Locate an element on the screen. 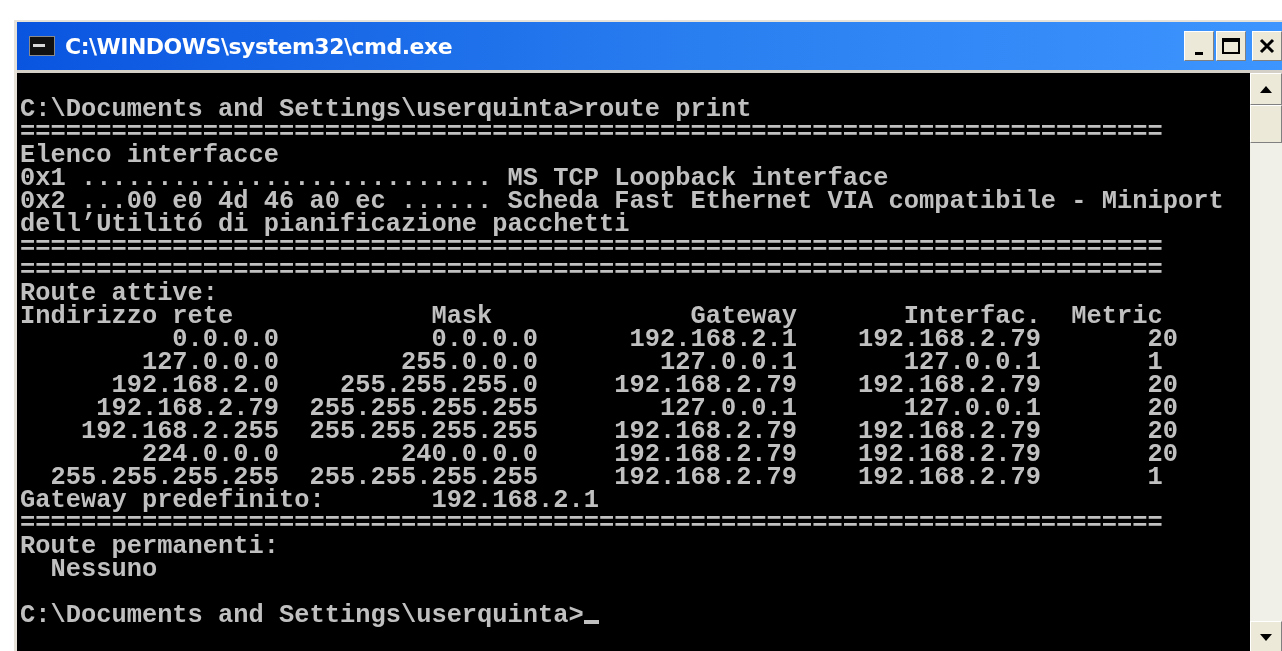 The image size is (1282, 651). scroll-down-button is located at coordinates (1266, 636).